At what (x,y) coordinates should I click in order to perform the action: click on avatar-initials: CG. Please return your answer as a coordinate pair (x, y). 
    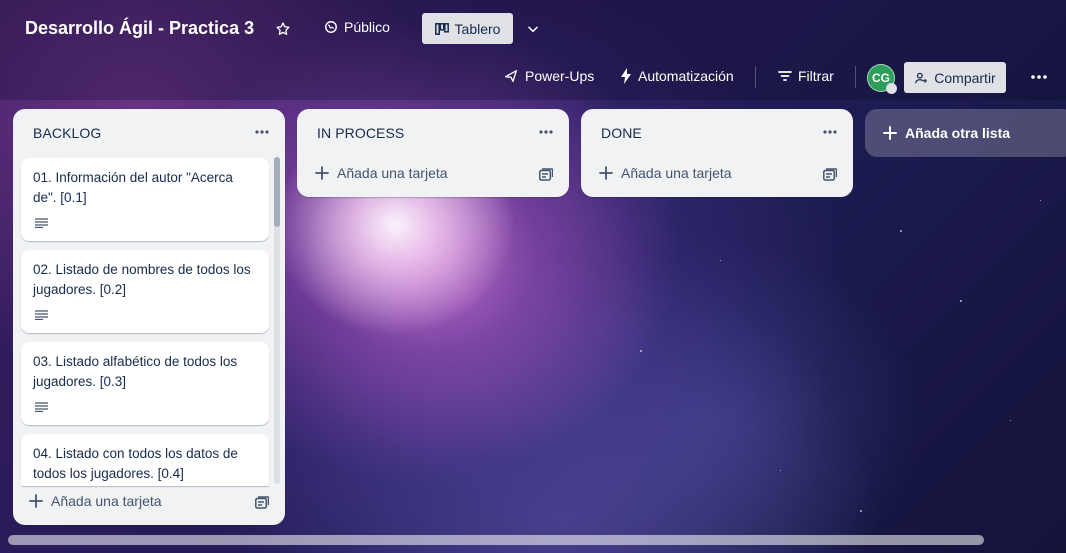
    Looking at the image, I should click on (881, 78).